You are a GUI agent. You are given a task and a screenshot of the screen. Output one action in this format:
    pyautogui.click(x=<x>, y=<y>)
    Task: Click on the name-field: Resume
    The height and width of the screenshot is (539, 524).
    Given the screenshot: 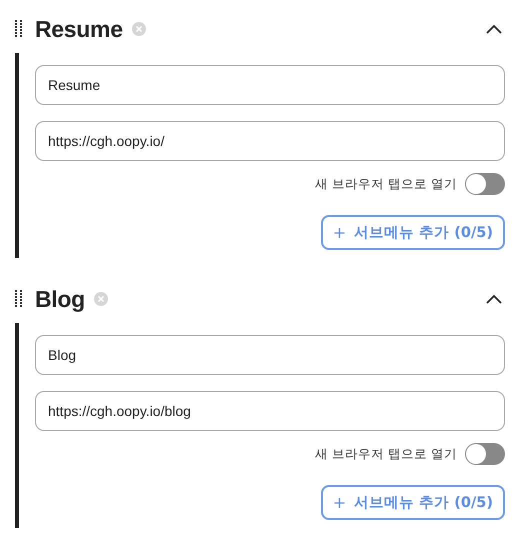 What is the action you would take?
    pyautogui.click(x=270, y=85)
    